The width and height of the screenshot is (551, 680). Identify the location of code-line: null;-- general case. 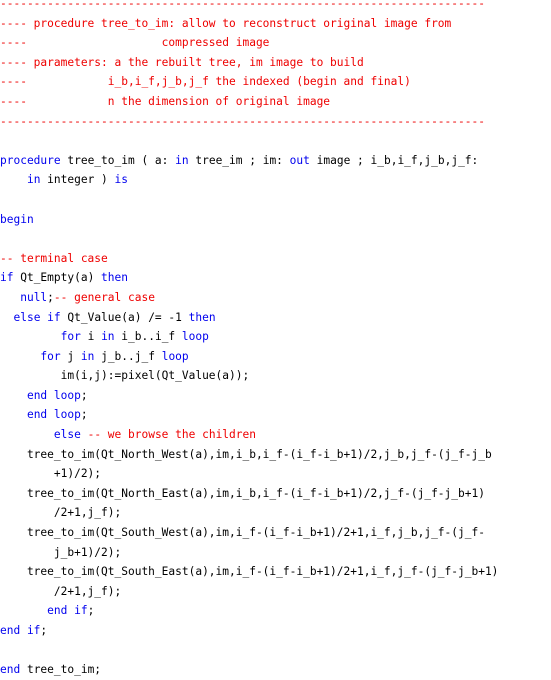
(249, 298).